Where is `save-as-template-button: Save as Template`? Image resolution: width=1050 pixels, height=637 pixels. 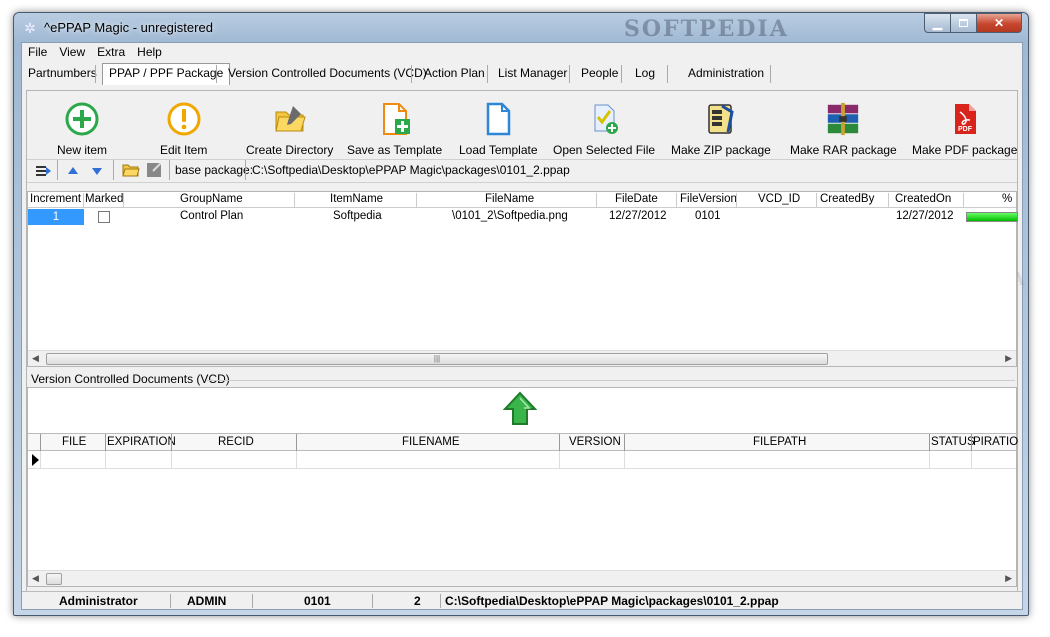
save-as-template-button: Save as Template is located at coordinates (394, 129).